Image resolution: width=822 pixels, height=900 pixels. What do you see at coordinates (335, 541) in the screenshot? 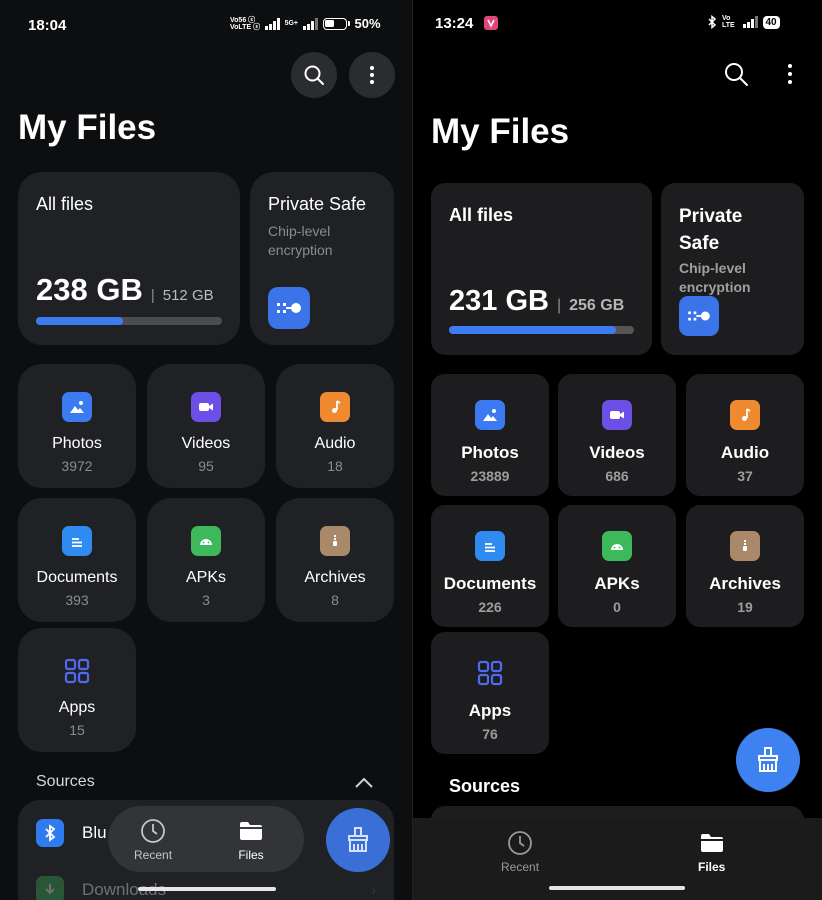
I see `archive-icon` at bounding box center [335, 541].